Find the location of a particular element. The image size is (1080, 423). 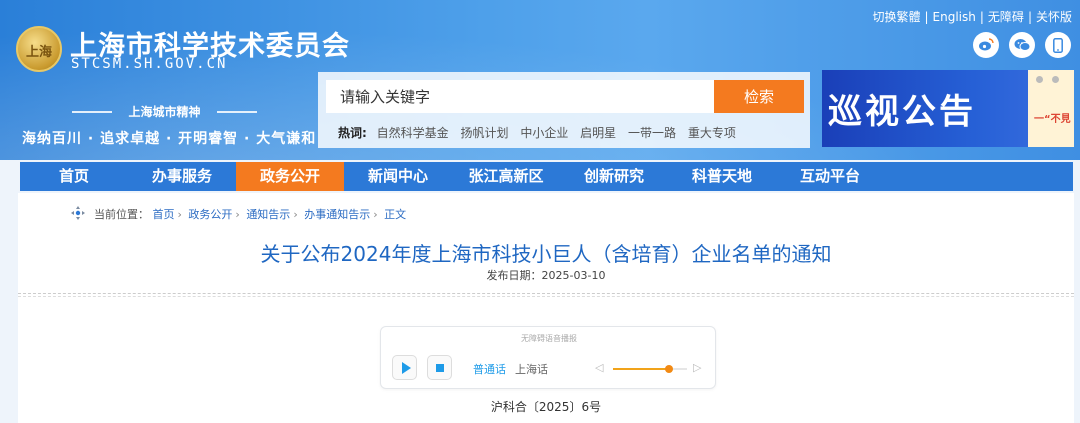

play-icon is located at coordinates (406, 367).